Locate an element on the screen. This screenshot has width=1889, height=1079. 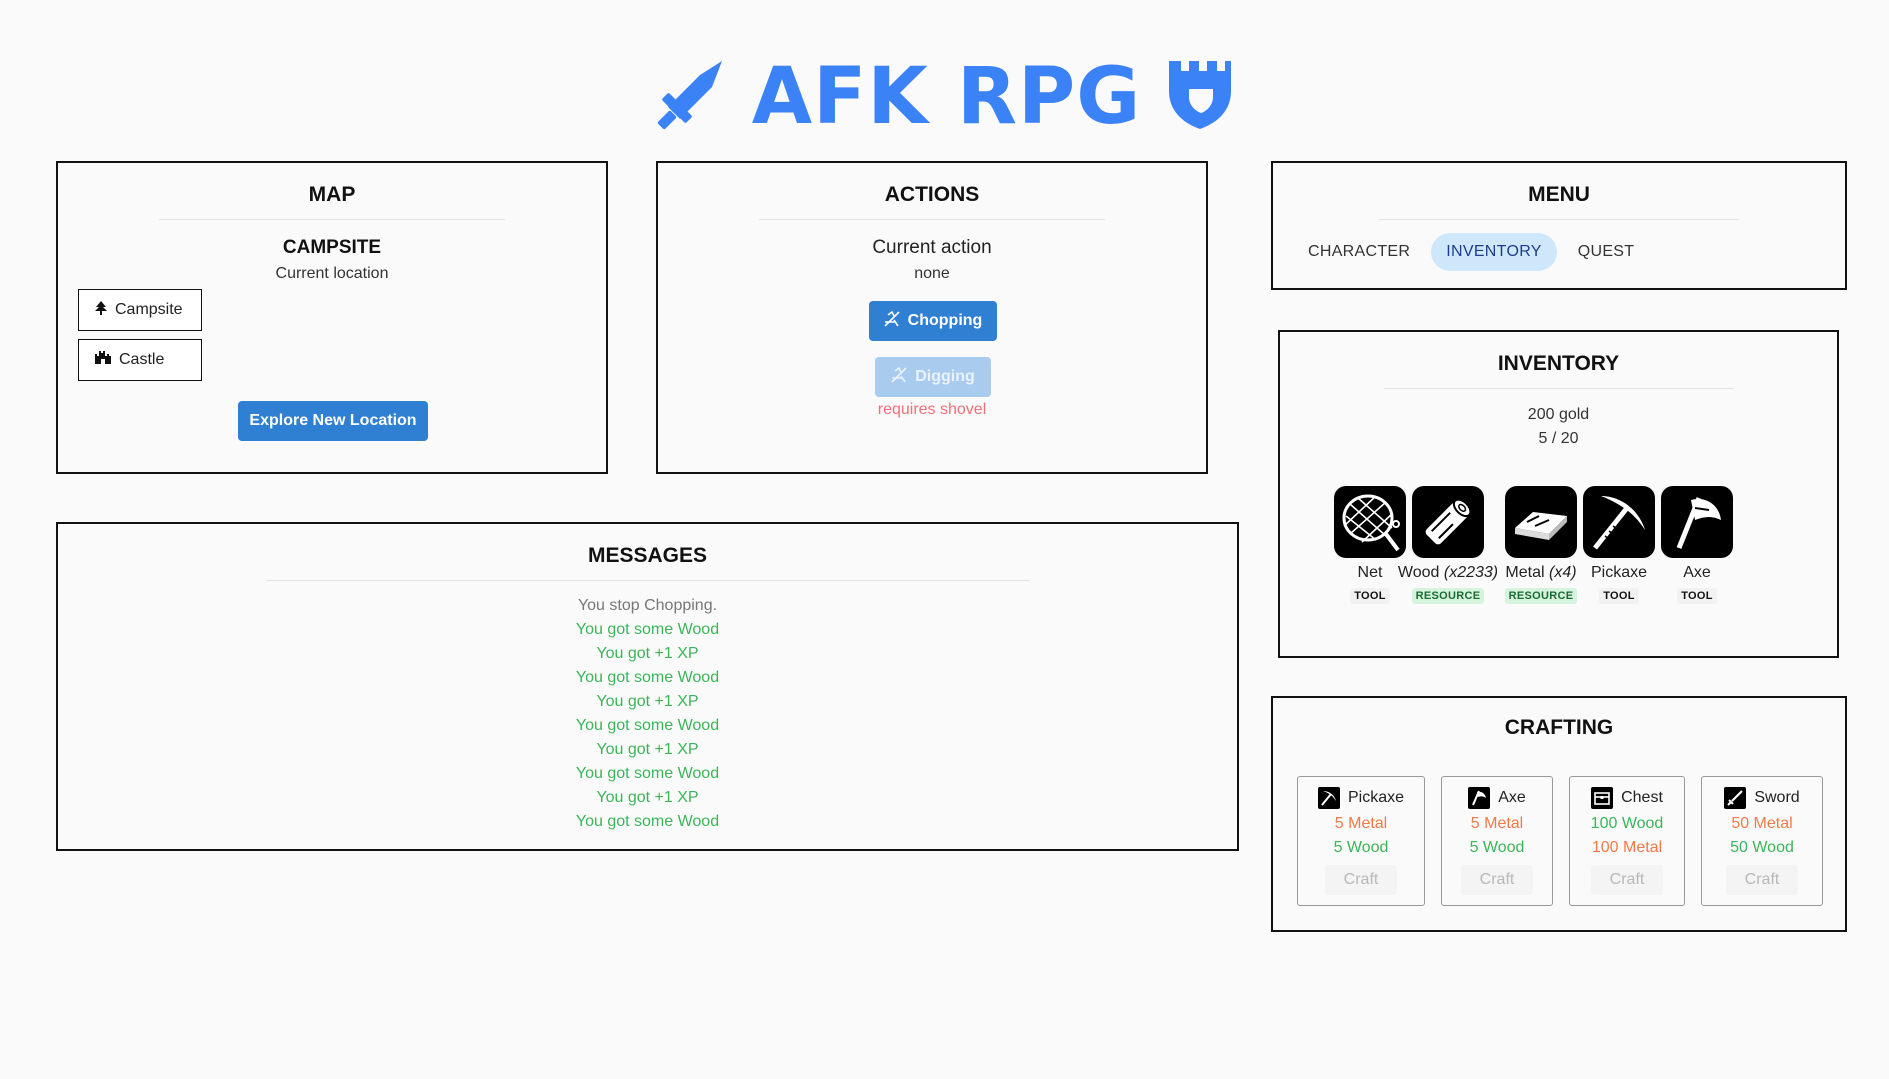
inventory-item-axe: Axe TOOL is located at coordinates (1697, 545).